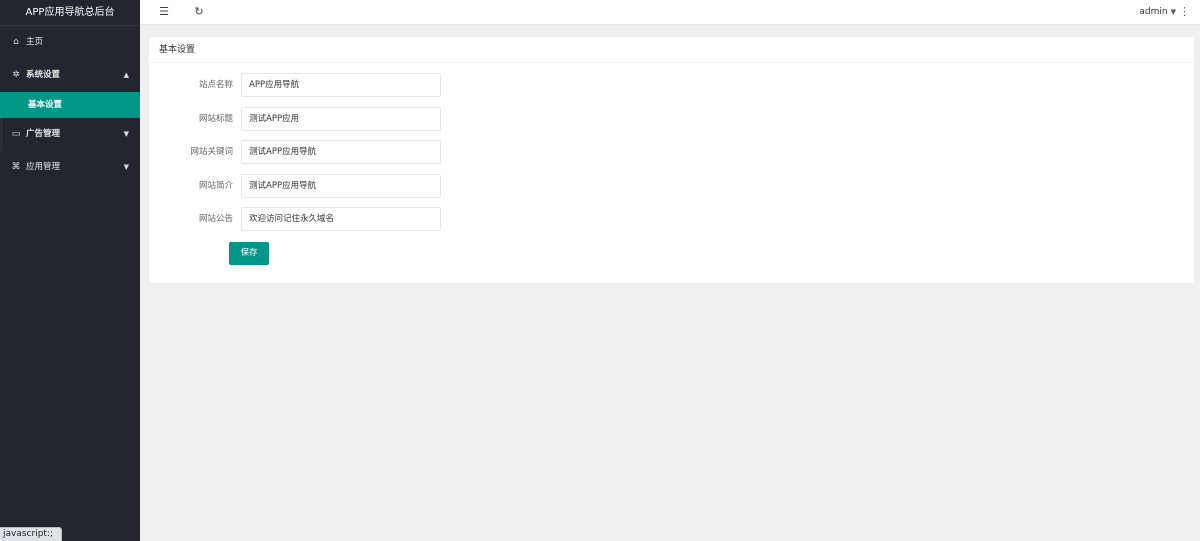  Describe the element at coordinates (1153, 12) in the screenshot. I see `username: admin` at that location.